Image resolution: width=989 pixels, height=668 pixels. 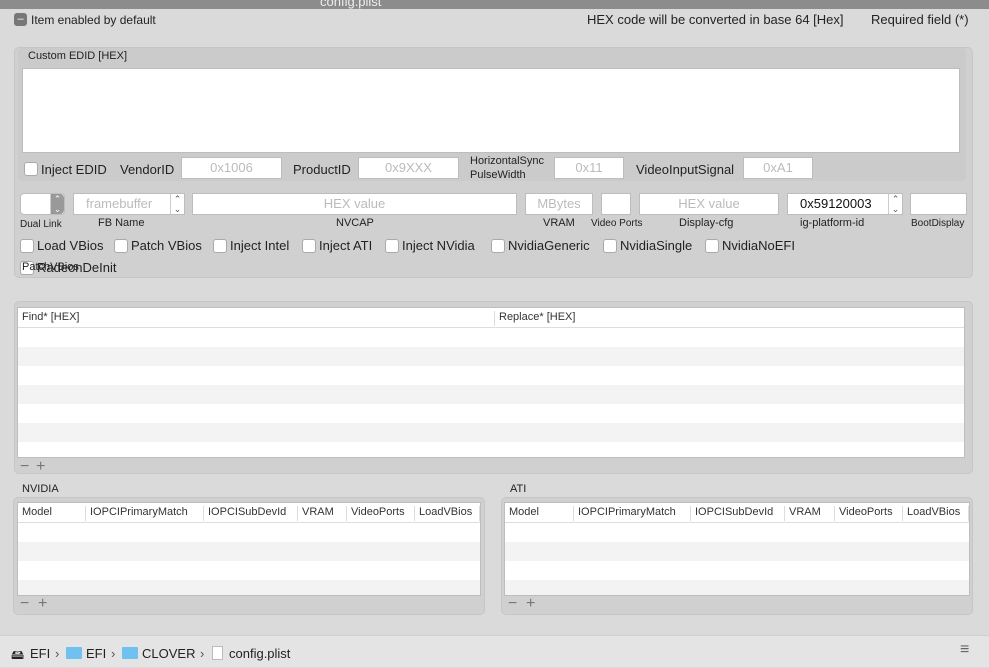 What do you see at coordinates (530, 604) in the screenshot?
I see `ati-add-button: +` at bounding box center [530, 604].